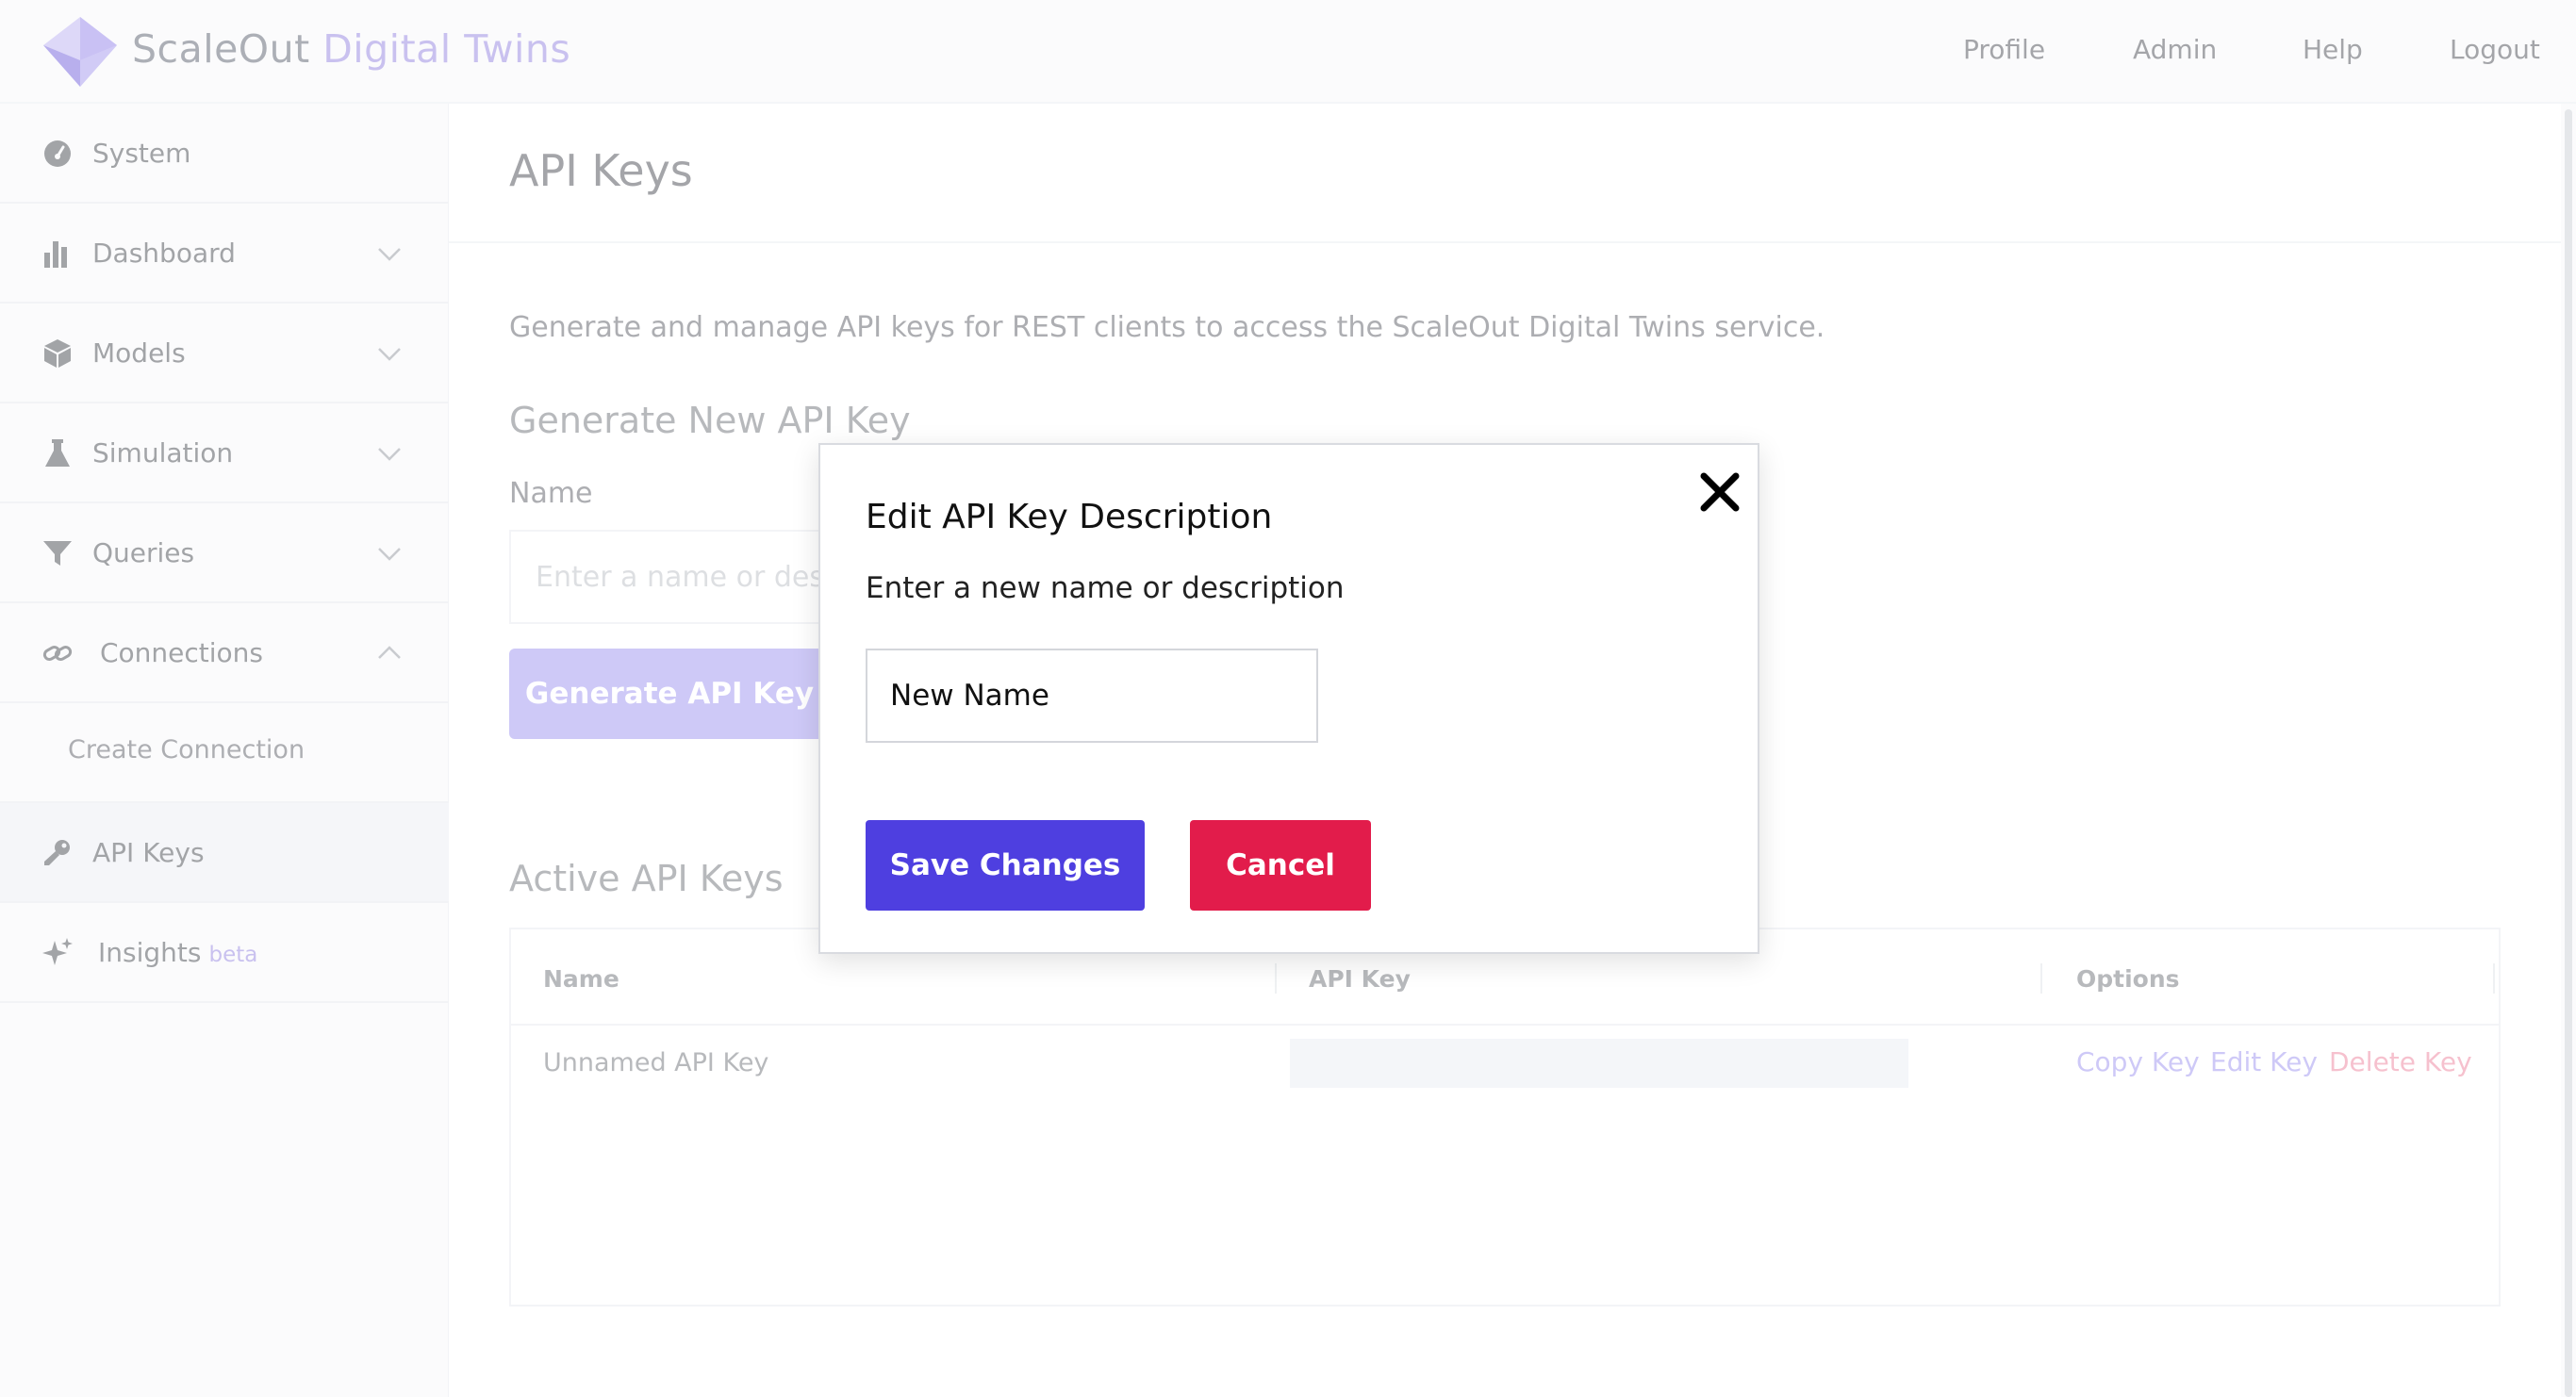  I want to click on modal-subtitle: Enter a new name or description, so click(1105, 588).